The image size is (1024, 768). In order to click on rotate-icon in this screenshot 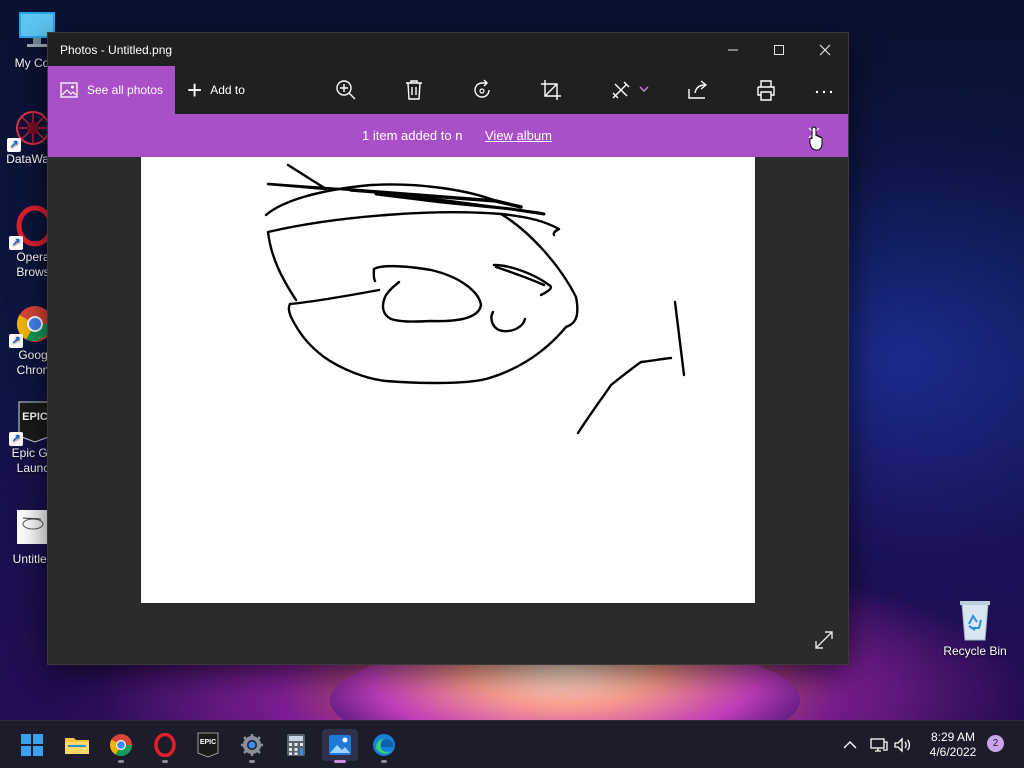, I will do `click(482, 88)`.